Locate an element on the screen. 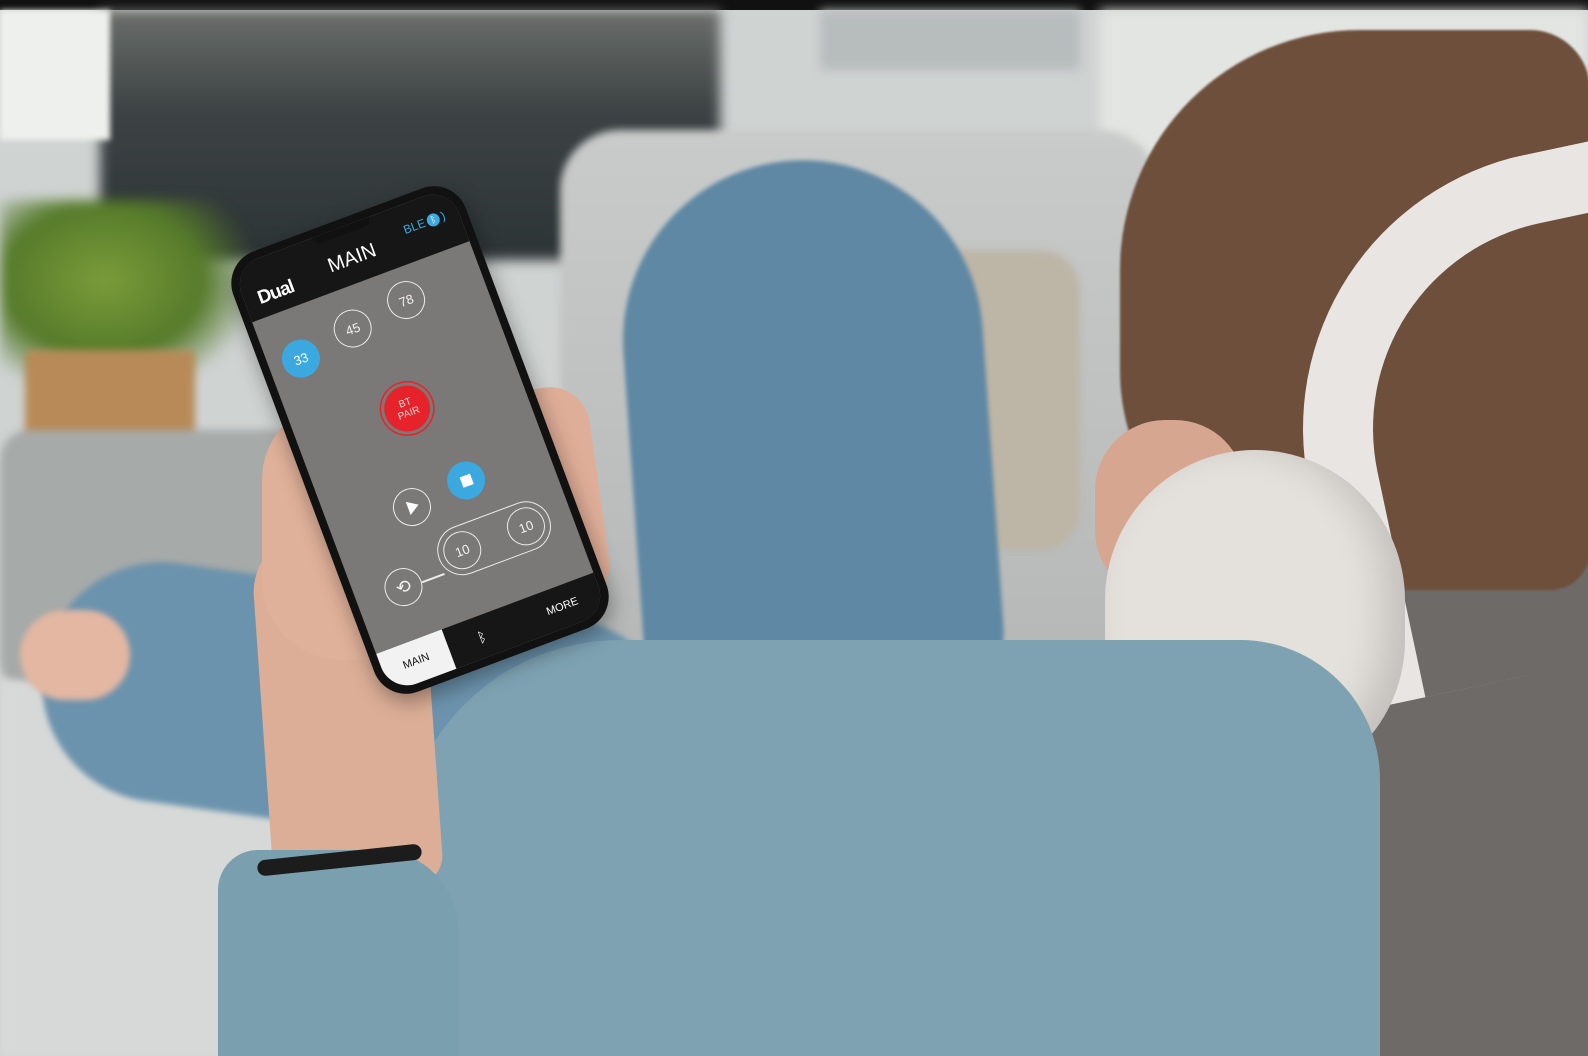 The height and width of the screenshot is (1056, 1588). sweater-sleeve is located at coordinates (338, 953).